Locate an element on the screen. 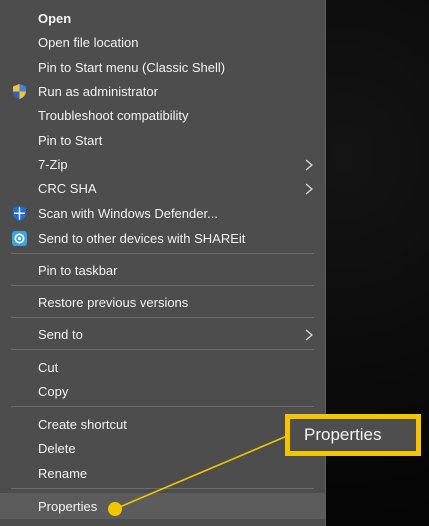 The height and width of the screenshot is (526, 429). properties-callout: Properties is located at coordinates (353, 435).